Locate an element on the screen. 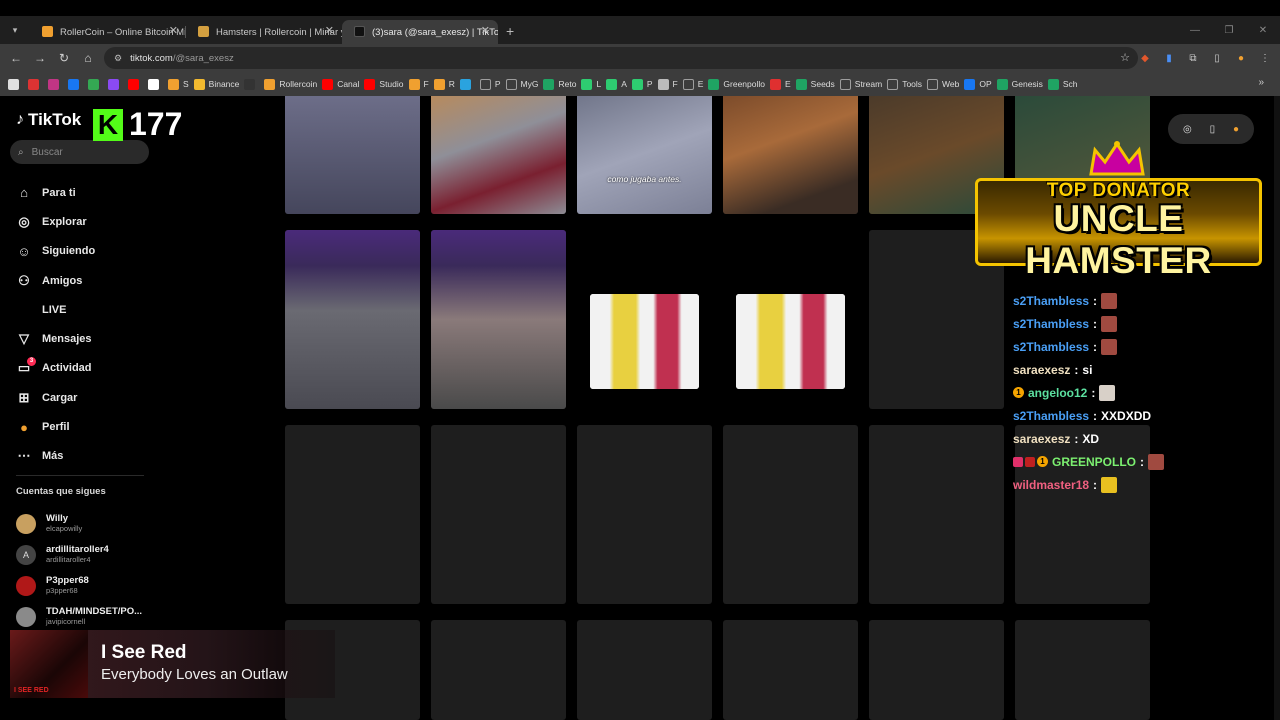 The width and height of the screenshot is (1280, 720). bookmarks-overflow-icon: » is located at coordinates (1261, 82).